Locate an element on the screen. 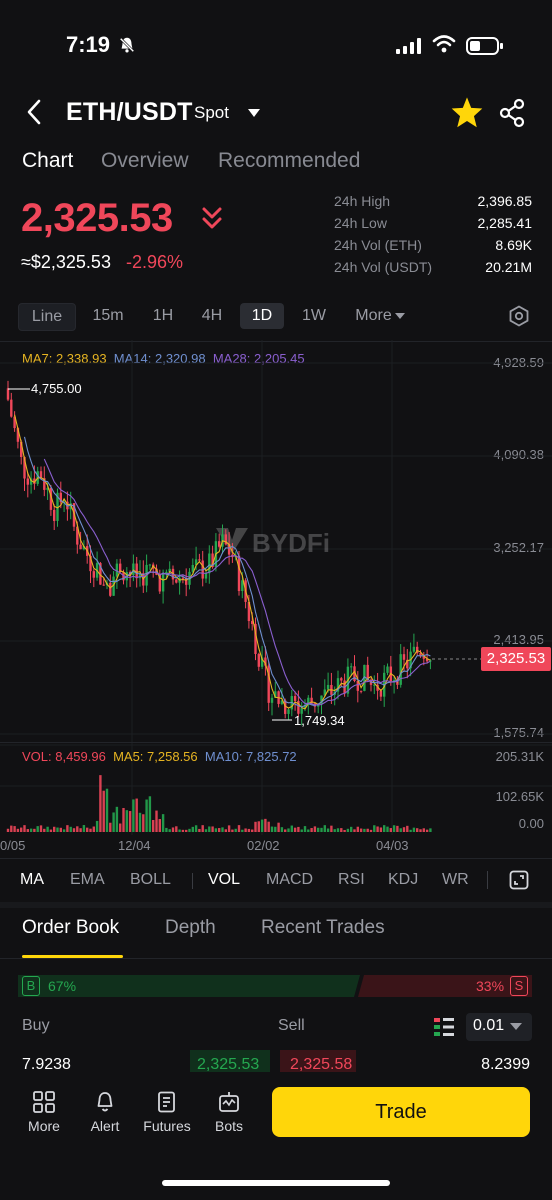 The height and width of the screenshot is (1200, 552). back-arrow-icon is located at coordinates (34, 112).